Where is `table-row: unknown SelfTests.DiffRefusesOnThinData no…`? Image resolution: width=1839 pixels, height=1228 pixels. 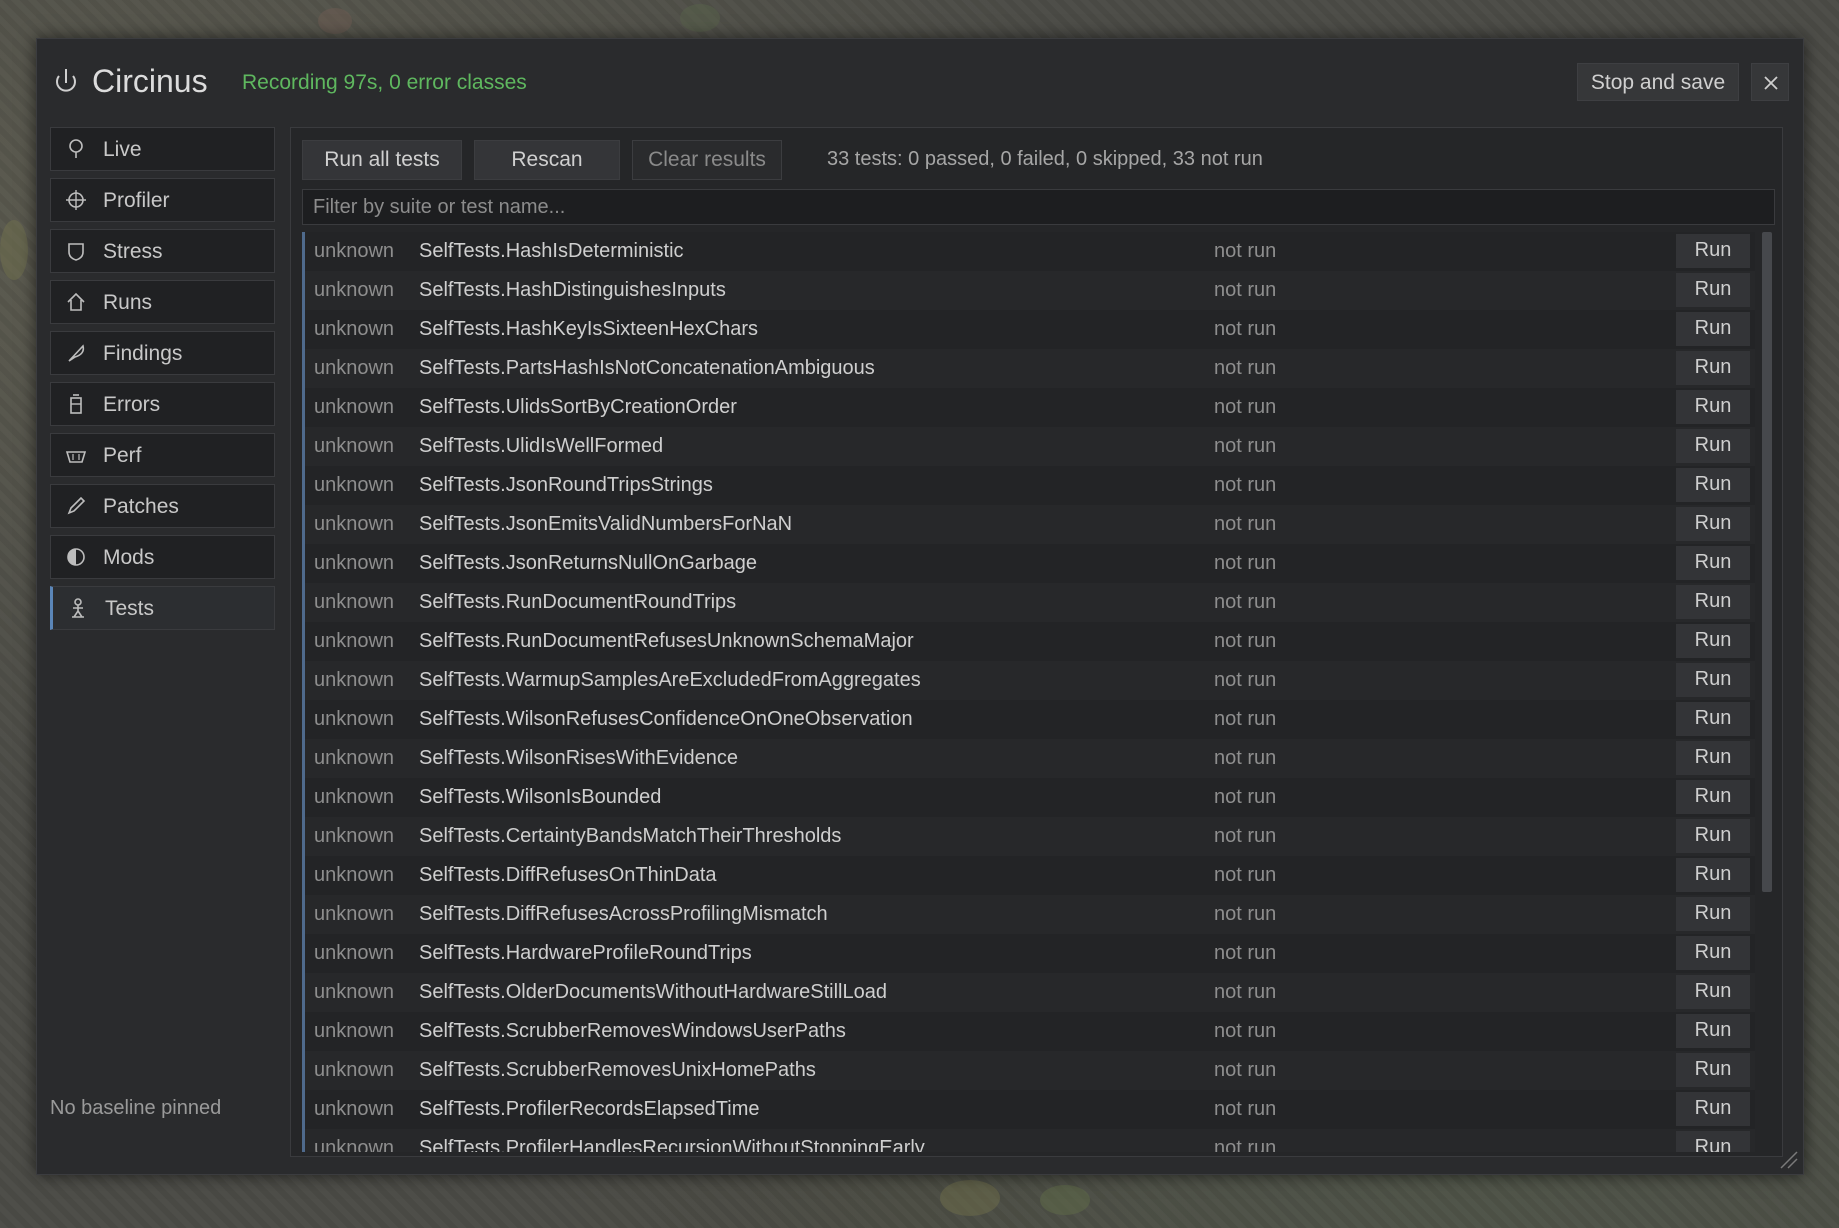 table-row: unknown SelfTests.DiffRefusesOnThinData no… is located at coordinates (1030, 875).